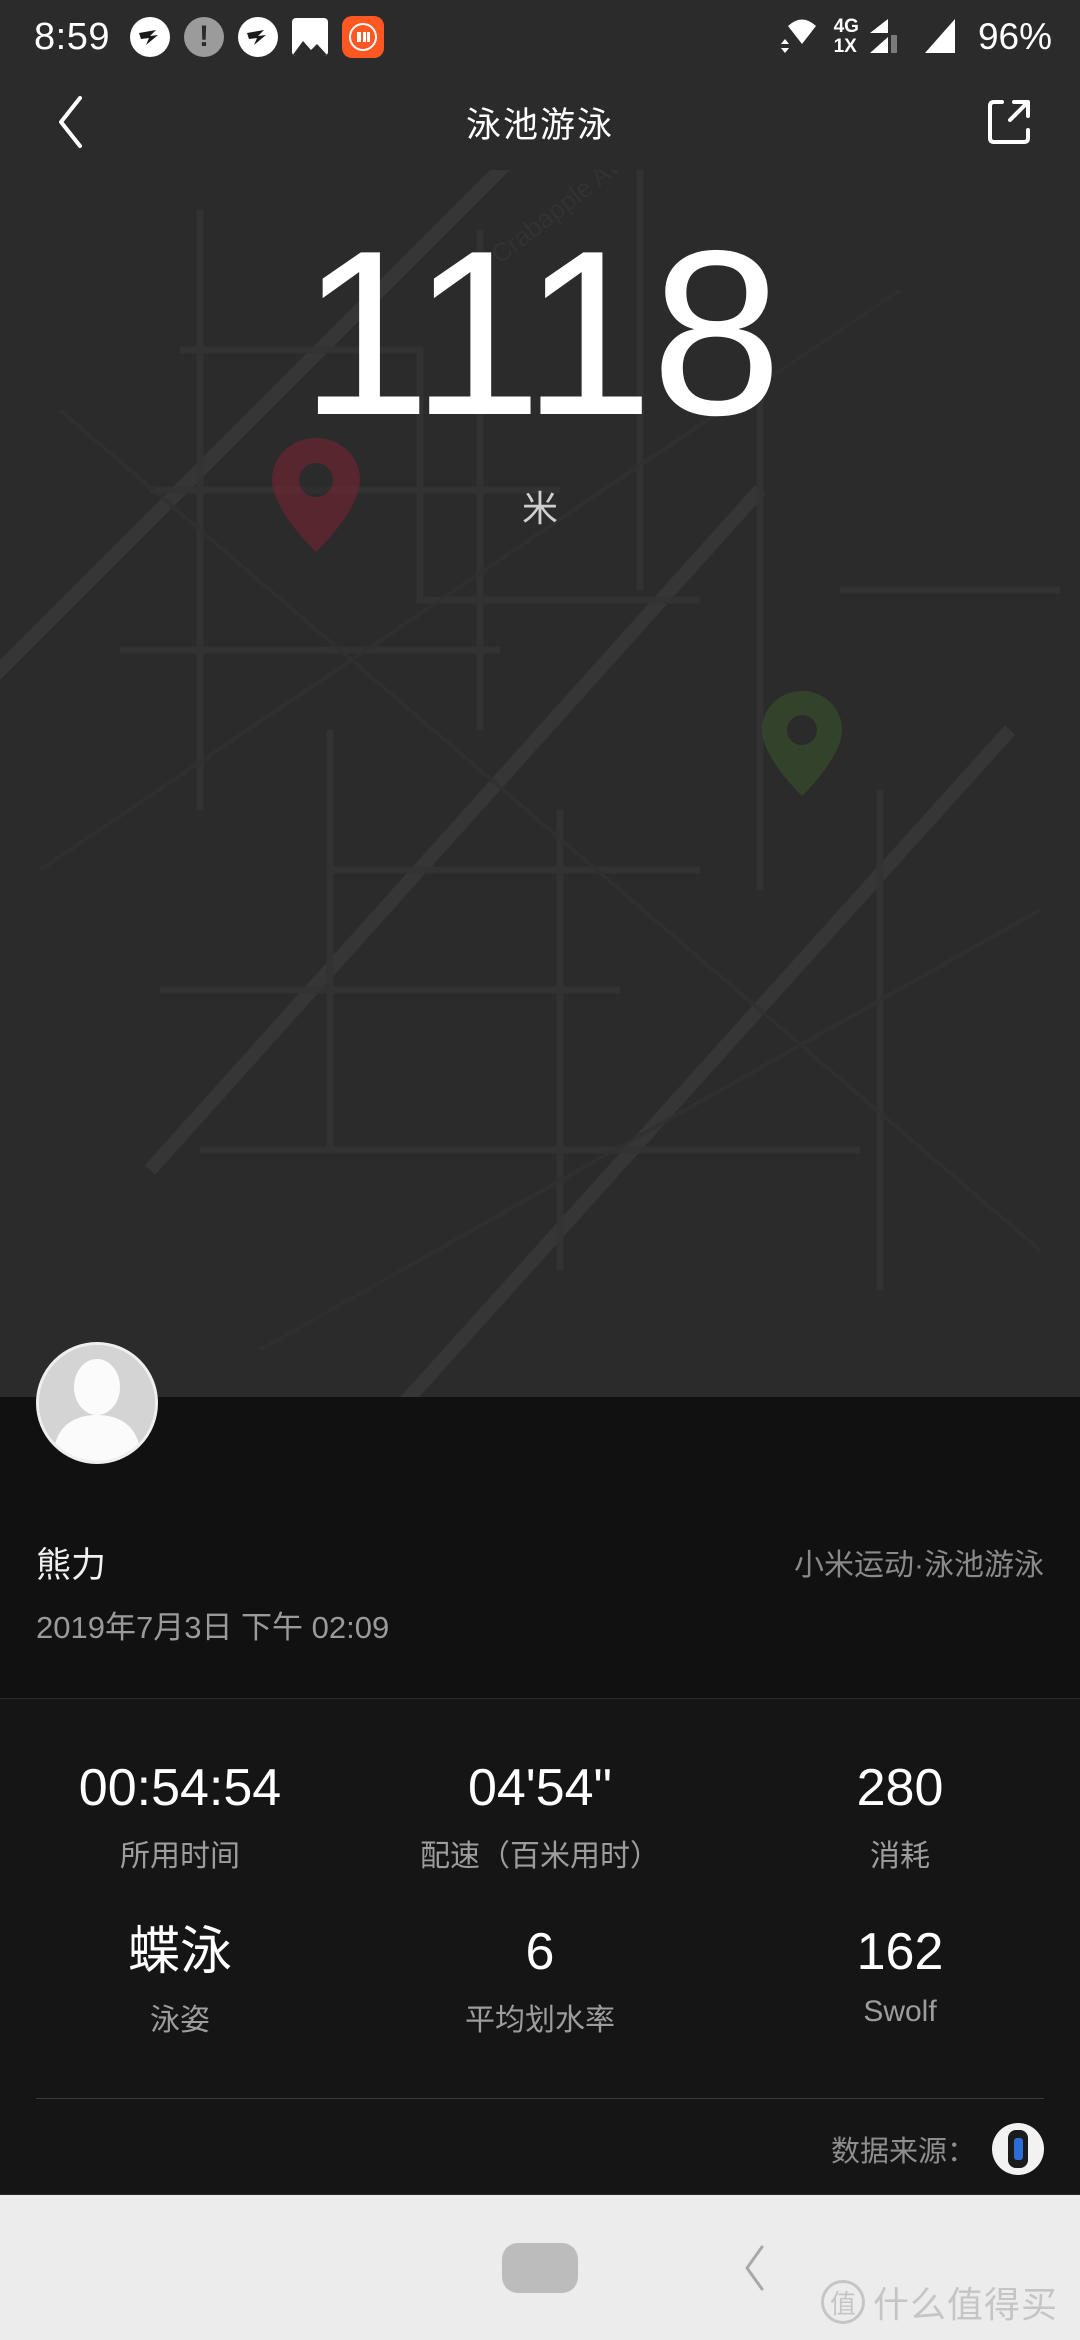  I want to click on network-primary-label: 4G, so click(846, 26).